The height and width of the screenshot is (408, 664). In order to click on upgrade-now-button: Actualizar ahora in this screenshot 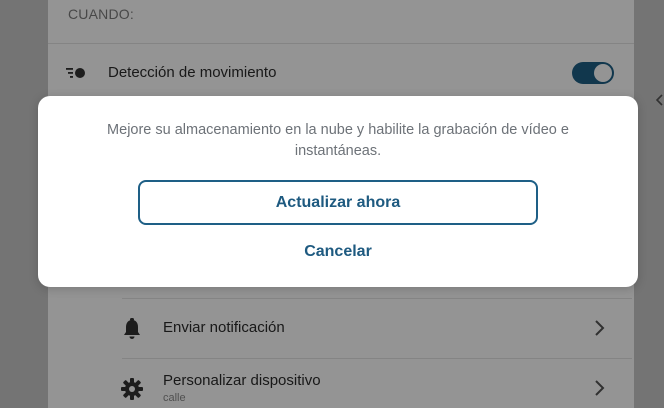, I will do `click(338, 202)`.